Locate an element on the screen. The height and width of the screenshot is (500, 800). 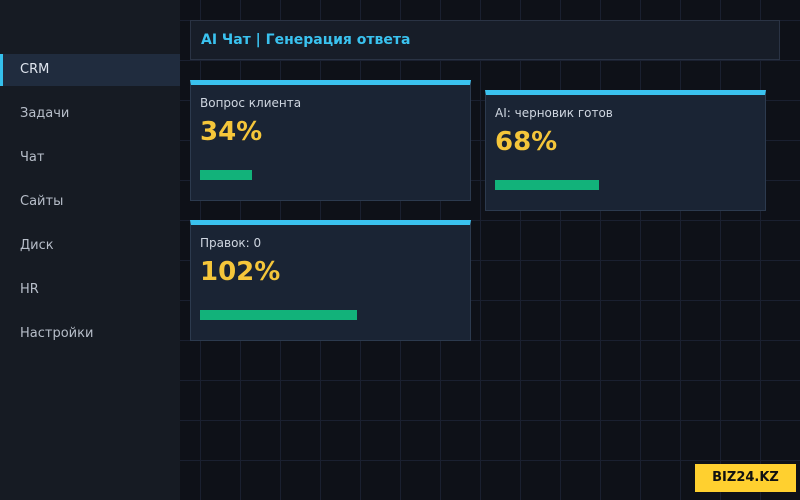
sidebar-item-sites: Сайты is located at coordinates (90, 202).